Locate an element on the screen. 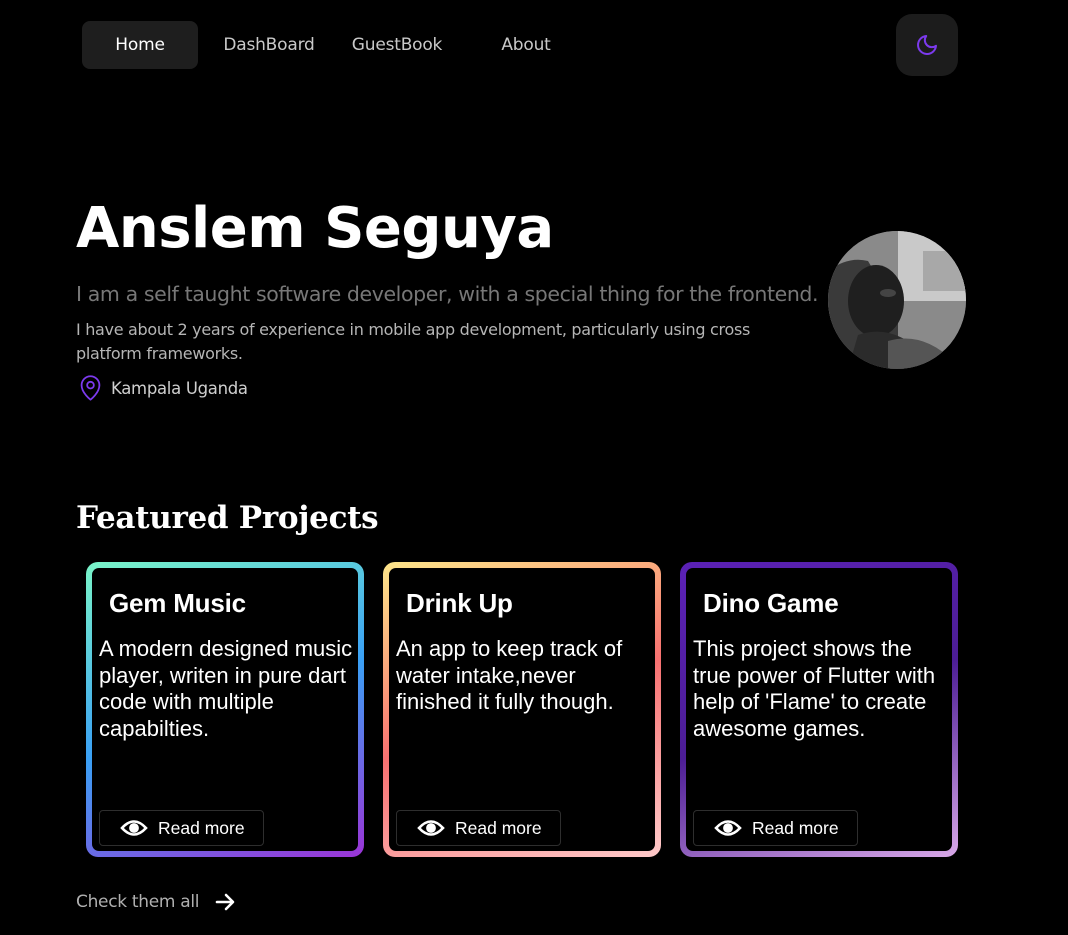 This screenshot has height=935, width=1068. nav-item-about: About is located at coordinates (526, 45).